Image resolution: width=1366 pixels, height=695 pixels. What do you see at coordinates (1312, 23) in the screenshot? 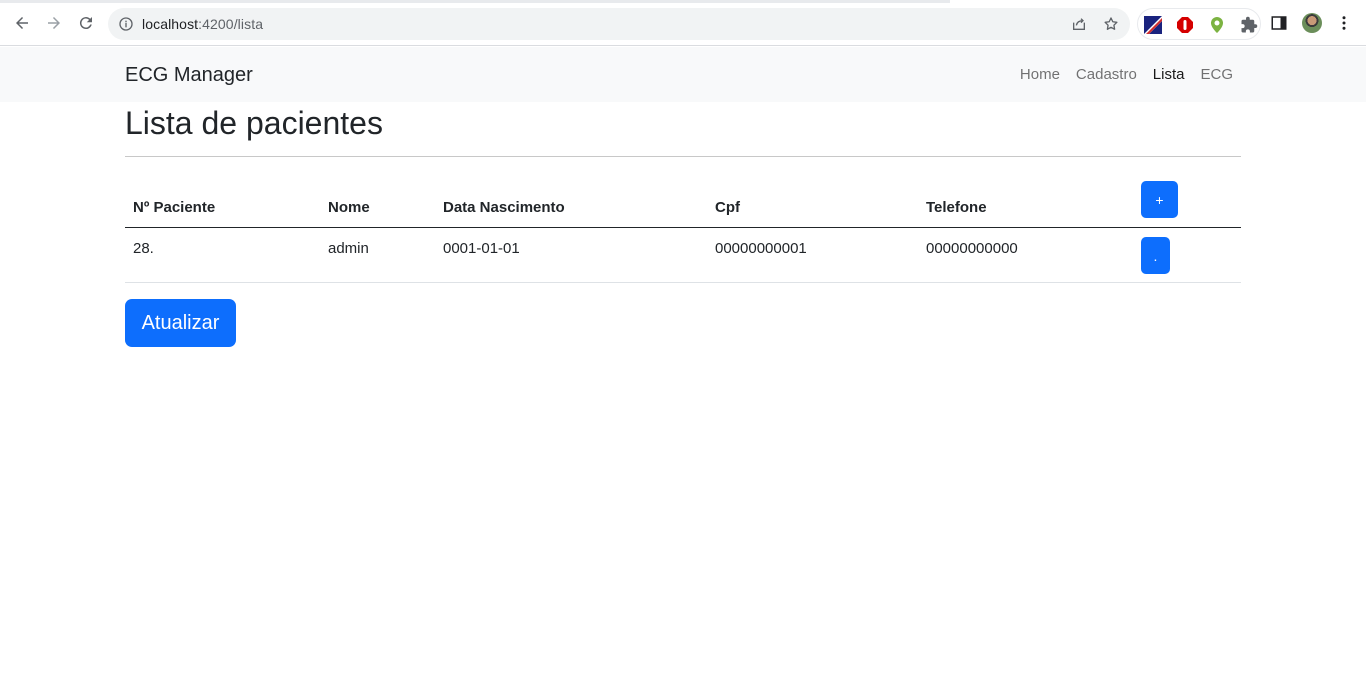
I see `profile-avatar` at bounding box center [1312, 23].